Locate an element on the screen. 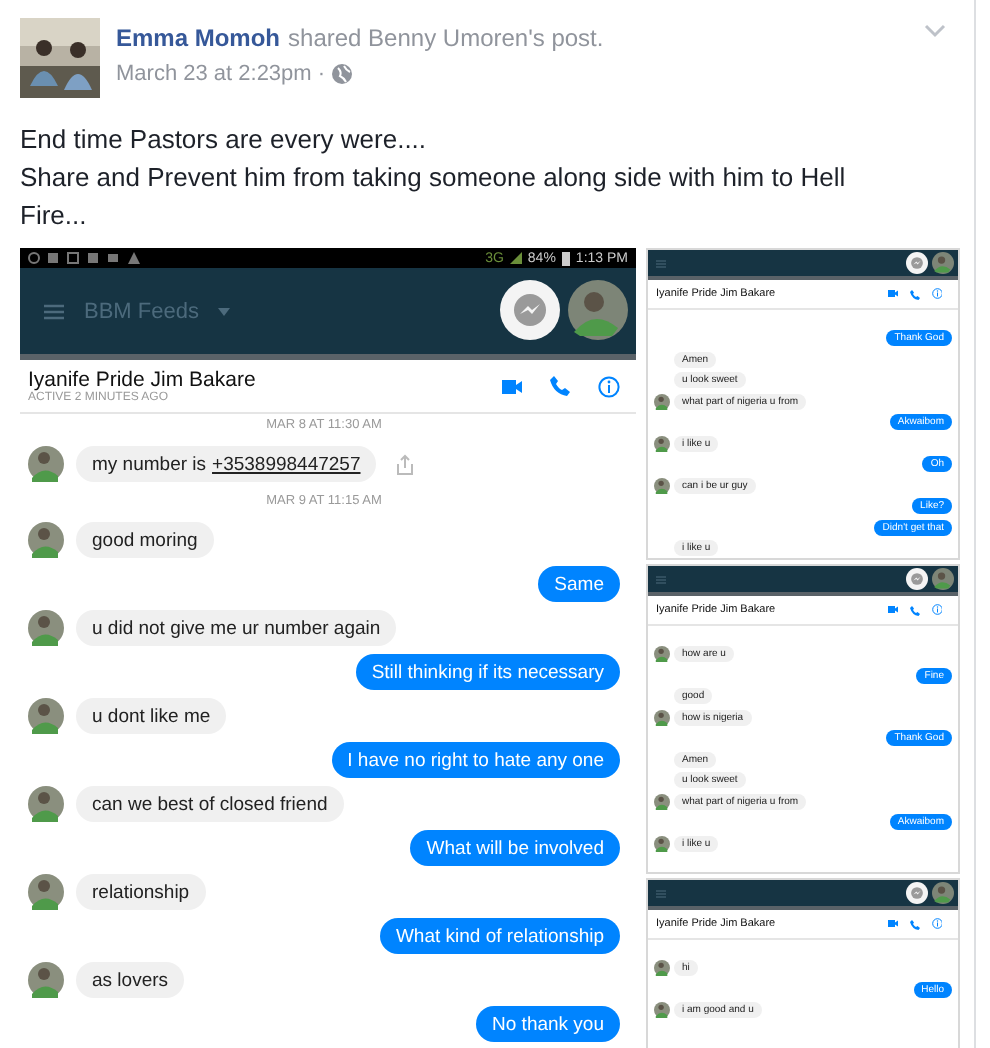  battery-icon is located at coordinates (565, 258).